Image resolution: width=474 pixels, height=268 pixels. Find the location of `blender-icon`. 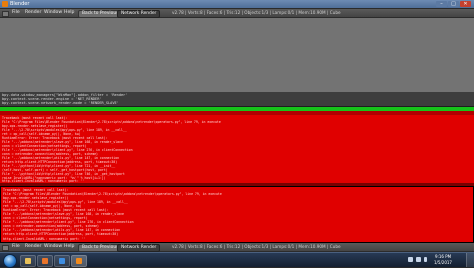

blender-icon is located at coordinates (79, 261).